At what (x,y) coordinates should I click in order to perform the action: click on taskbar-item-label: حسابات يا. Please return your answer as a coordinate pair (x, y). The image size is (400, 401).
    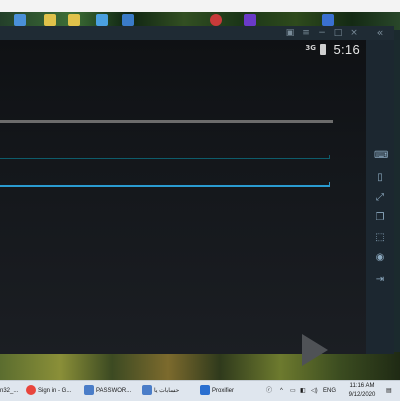
    Looking at the image, I should click on (167, 391).